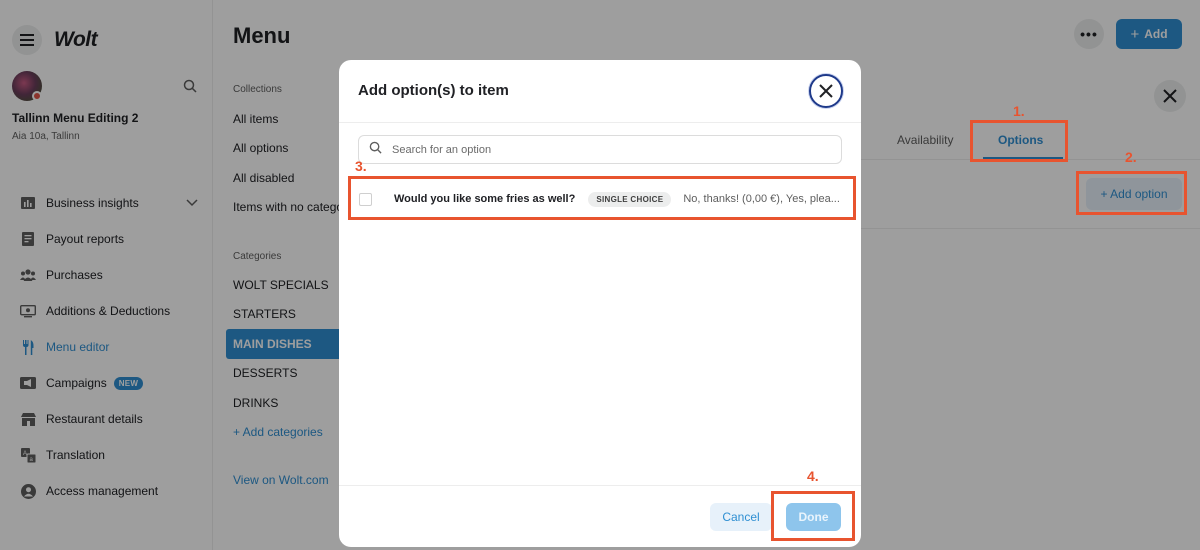  I want to click on annotation-highlight-options-tab, so click(1019, 141).